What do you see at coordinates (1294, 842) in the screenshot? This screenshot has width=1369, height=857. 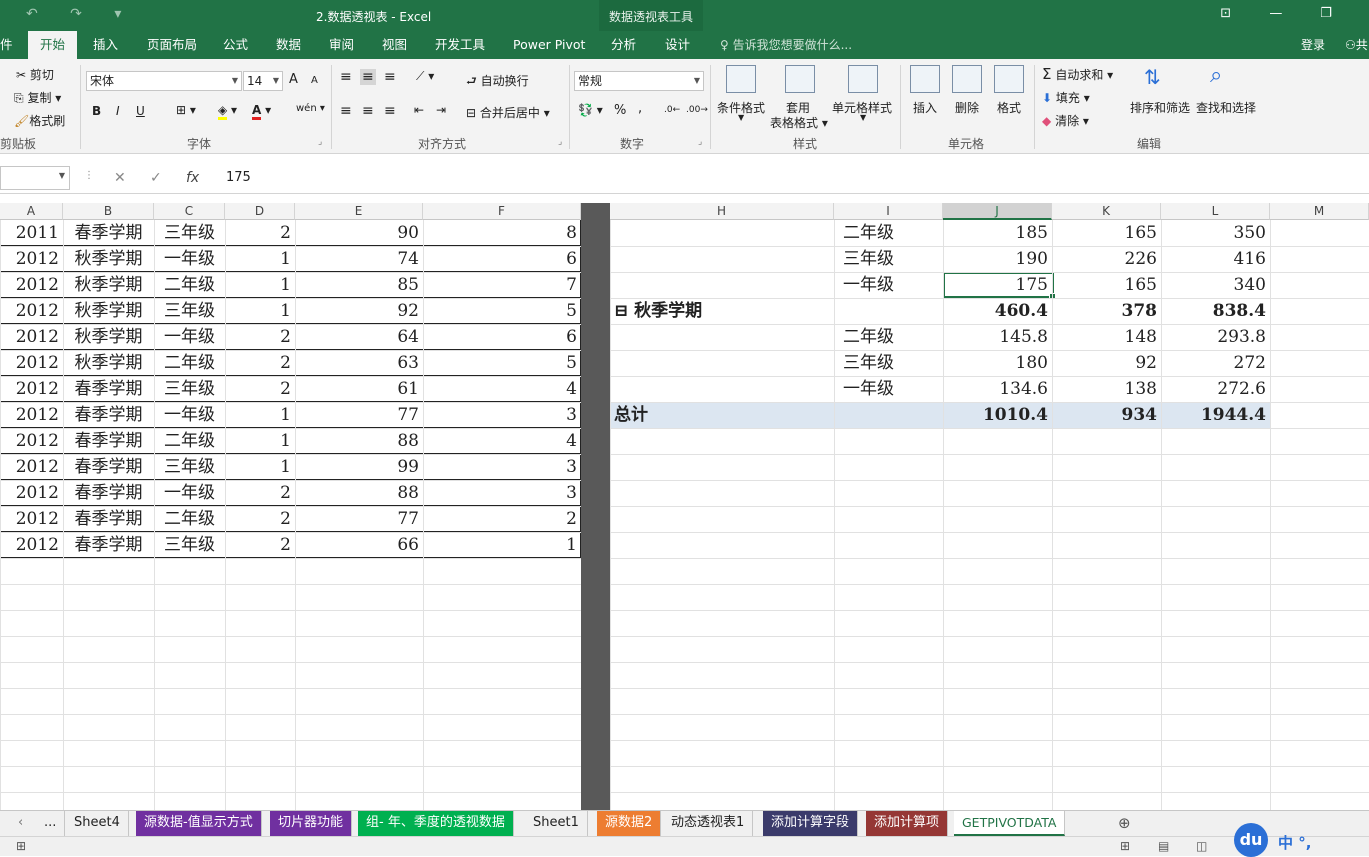 I see `ime-indicator: 中 °,` at bounding box center [1294, 842].